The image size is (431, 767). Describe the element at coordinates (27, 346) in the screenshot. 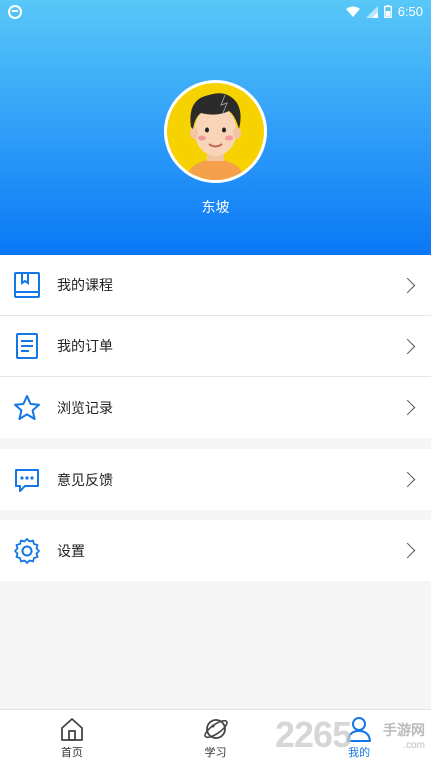

I see `document-icon` at that location.